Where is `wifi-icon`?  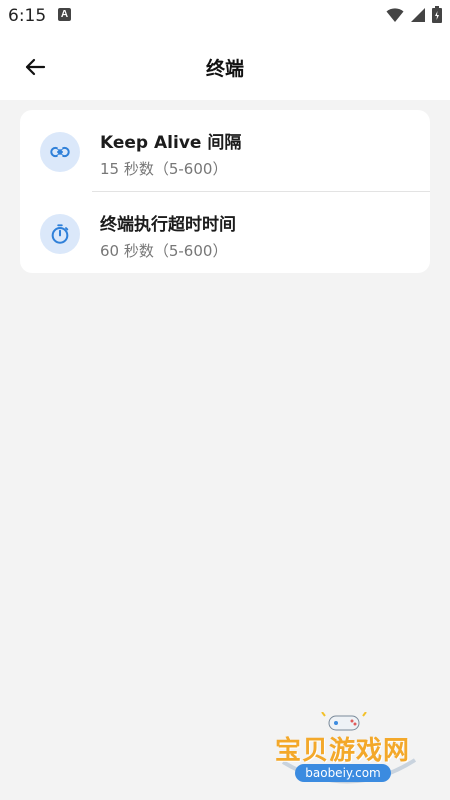
wifi-icon is located at coordinates (395, 14).